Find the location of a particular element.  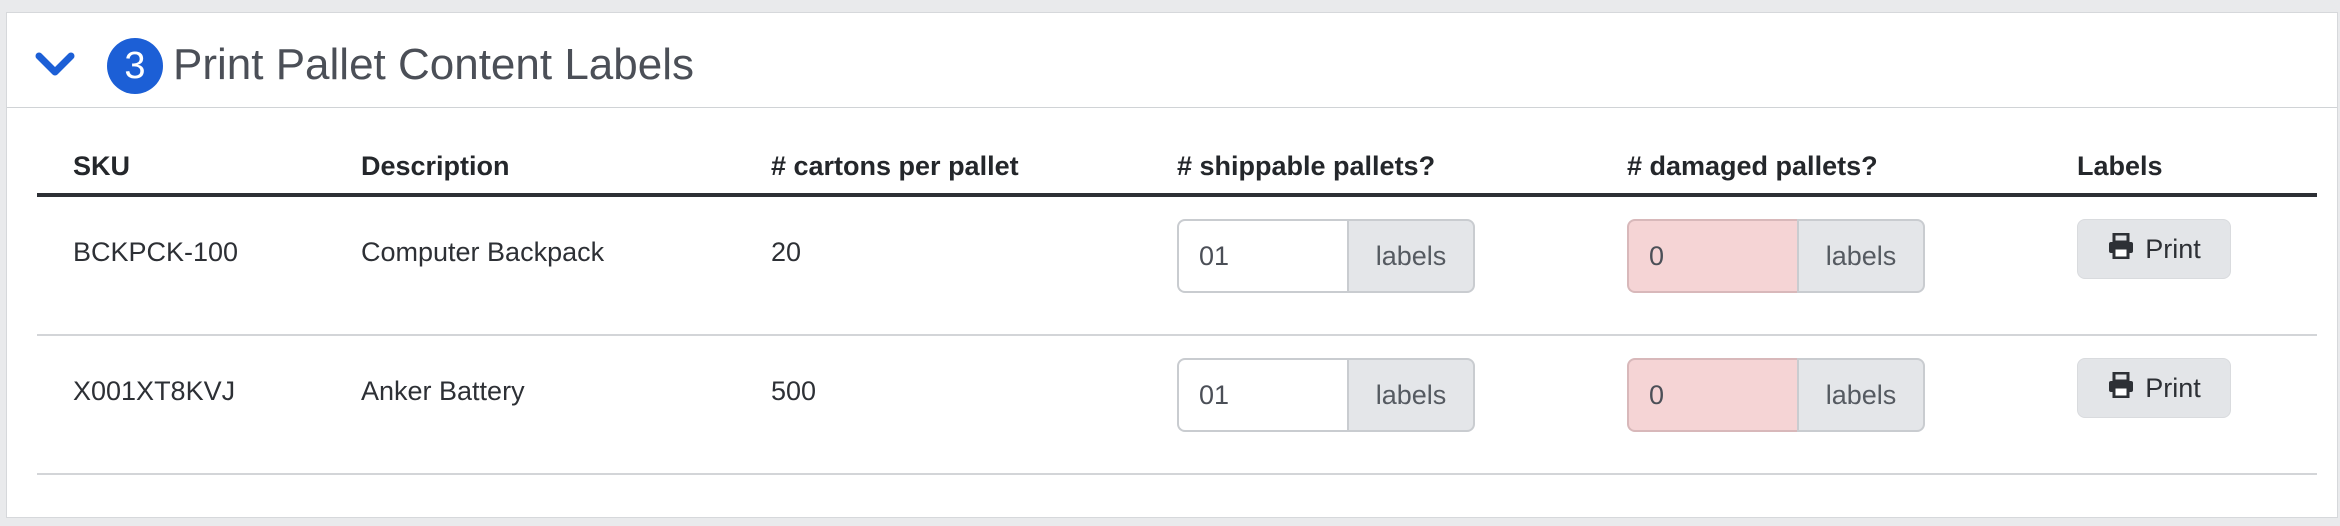

step-number-badge: 3 is located at coordinates (135, 66).